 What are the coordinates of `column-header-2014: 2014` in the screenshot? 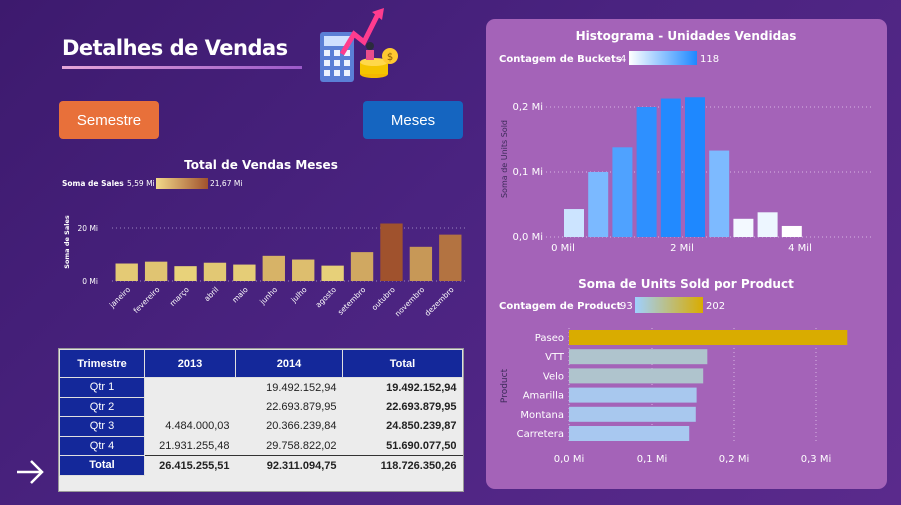 It's located at (289, 363).